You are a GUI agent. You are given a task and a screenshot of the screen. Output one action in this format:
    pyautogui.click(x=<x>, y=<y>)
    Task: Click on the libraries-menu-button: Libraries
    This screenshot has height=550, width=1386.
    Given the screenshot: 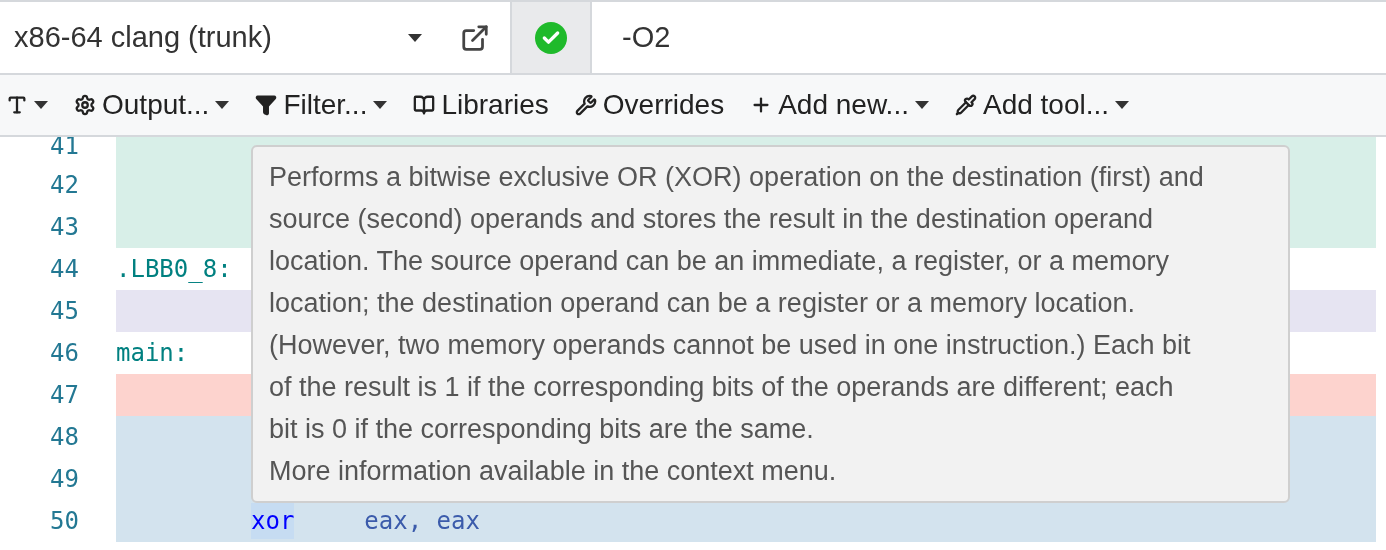 What is the action you would take?
    pyautogui.click(x=481, y=105)
    